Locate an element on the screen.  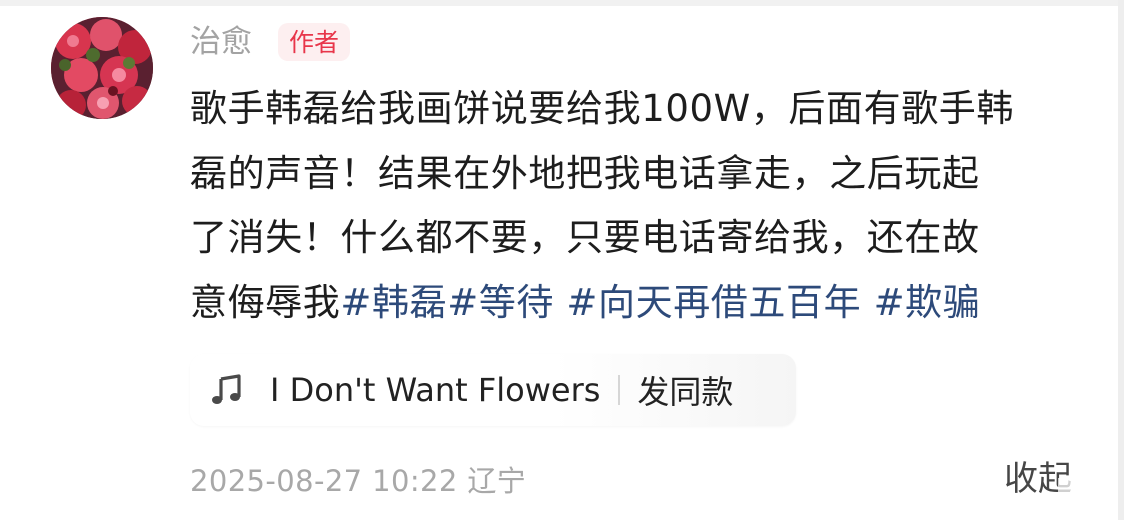
comment-line: 磊的声音！结果在外地把我电话拿走，之后玩起 is located at coordinates (585, 173).